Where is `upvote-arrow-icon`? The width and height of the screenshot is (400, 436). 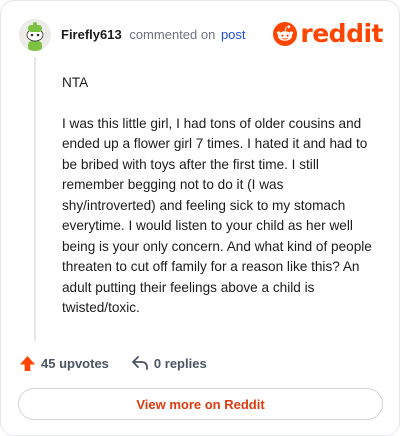
upvote-arrow-icon is located at coordinates (27, 363).